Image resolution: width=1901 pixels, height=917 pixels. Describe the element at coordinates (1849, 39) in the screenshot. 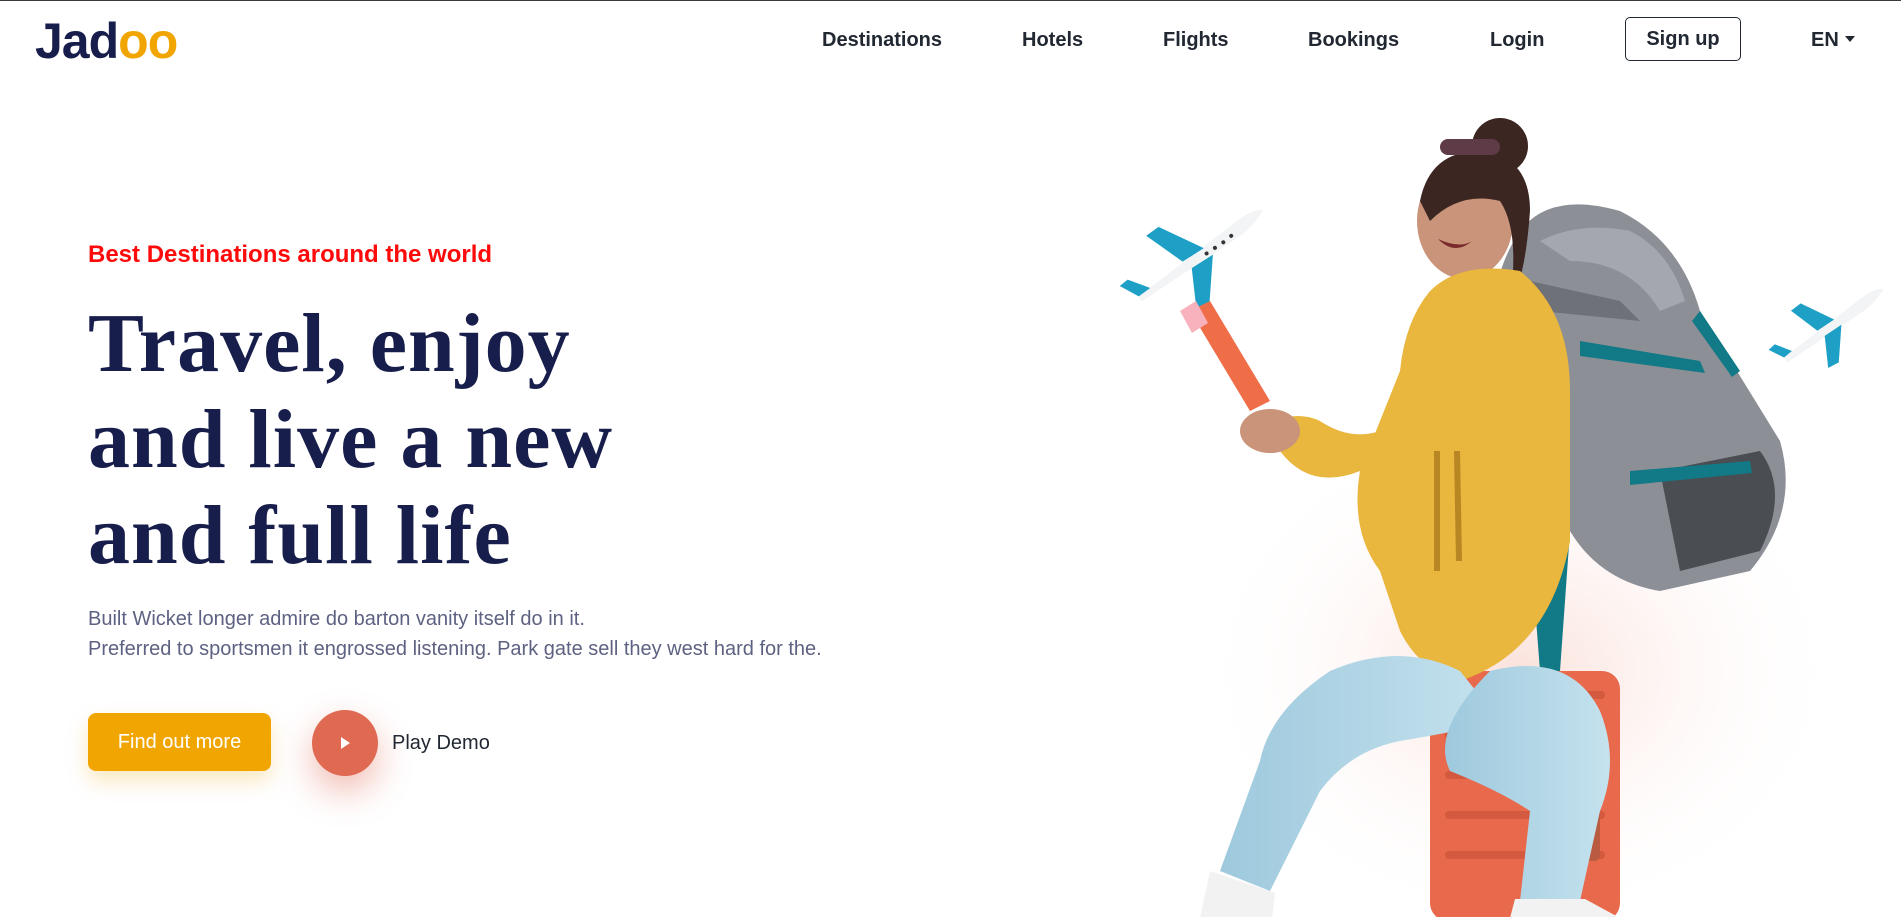

I see `chevron-down-icon` at that location.